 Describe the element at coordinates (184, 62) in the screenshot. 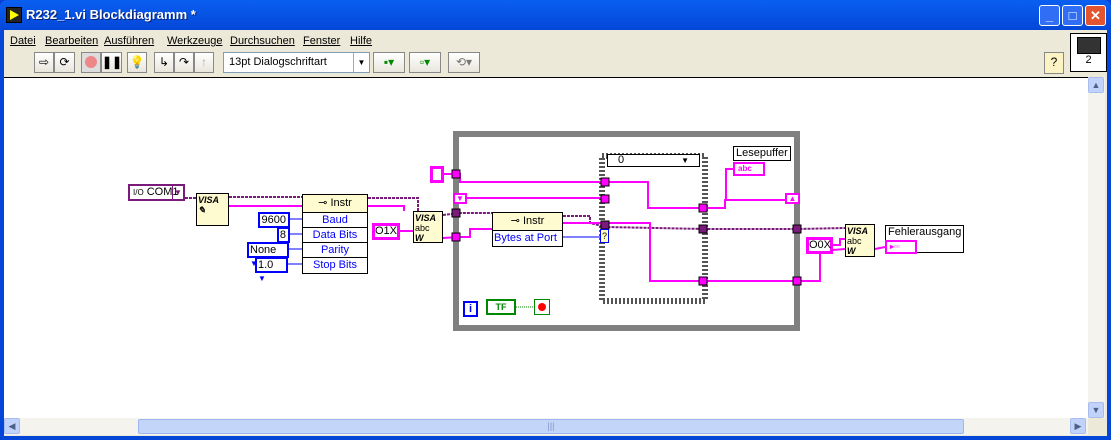

I see `step-over-icon: ↷` at that location.